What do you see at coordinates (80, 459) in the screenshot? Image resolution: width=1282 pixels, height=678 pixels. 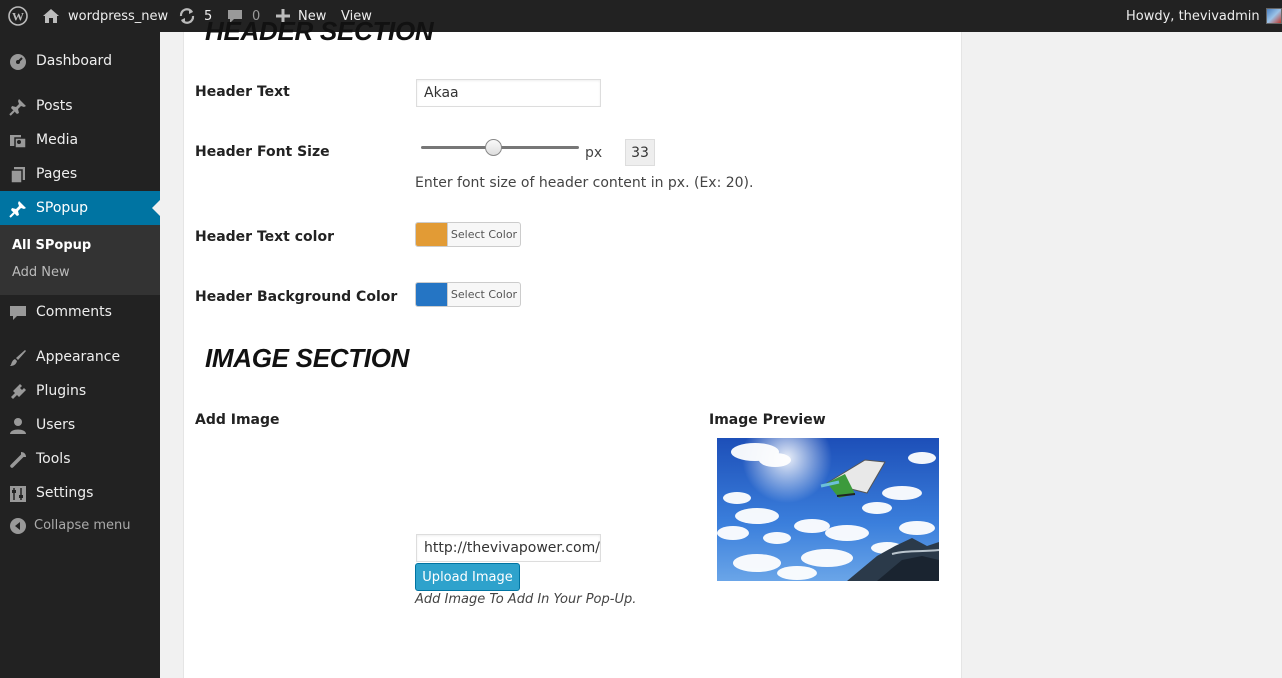 I see `sidebar-item-tools: Tools` at bounding box center [80, 459].